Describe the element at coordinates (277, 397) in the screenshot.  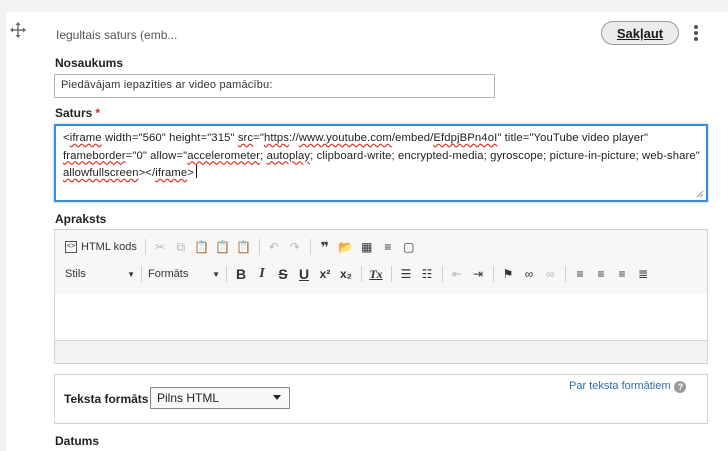
I see `dropdown-arrow-icon` at that location.